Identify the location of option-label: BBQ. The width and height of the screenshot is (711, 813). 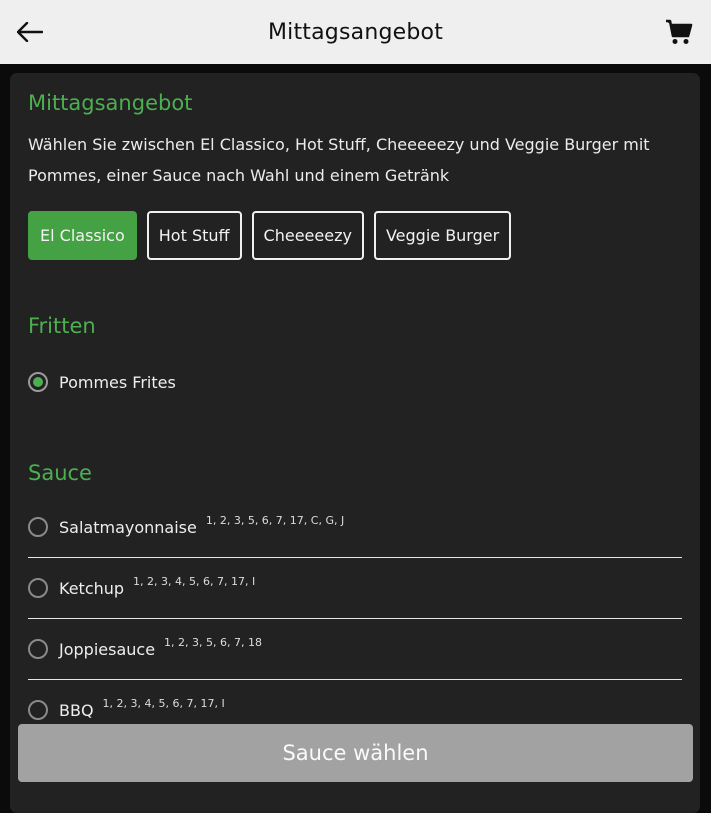
(76, 710).